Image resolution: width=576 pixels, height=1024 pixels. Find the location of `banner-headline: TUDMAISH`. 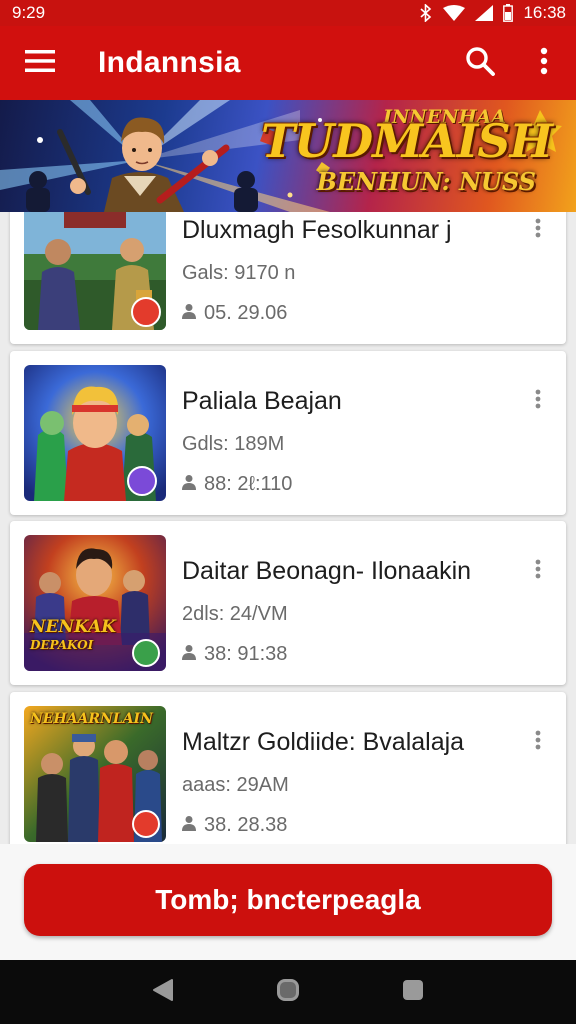

banner-headline: TUDMAISH is located at coordinates (406, 141).